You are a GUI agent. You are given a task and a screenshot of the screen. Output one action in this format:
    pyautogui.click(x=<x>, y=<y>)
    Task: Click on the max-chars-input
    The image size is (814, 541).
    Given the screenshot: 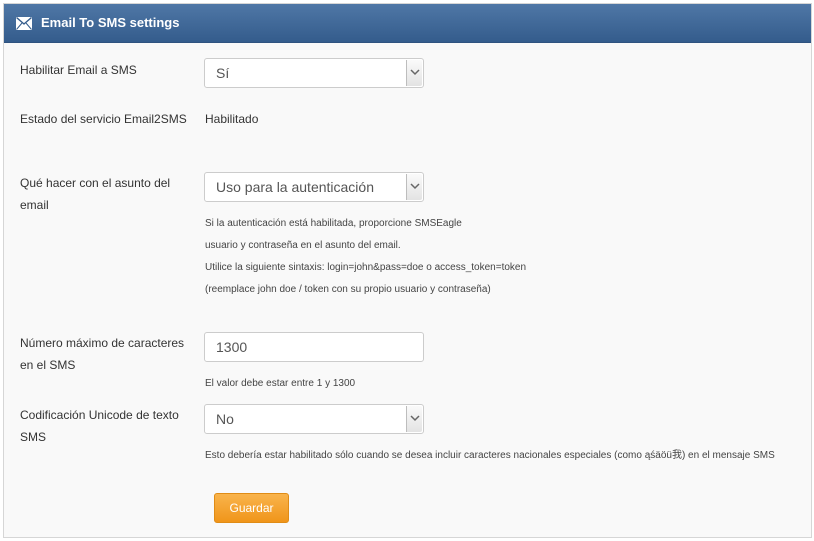 What is the action you would take?
    pyautogui.click(x=314, y=347)
    